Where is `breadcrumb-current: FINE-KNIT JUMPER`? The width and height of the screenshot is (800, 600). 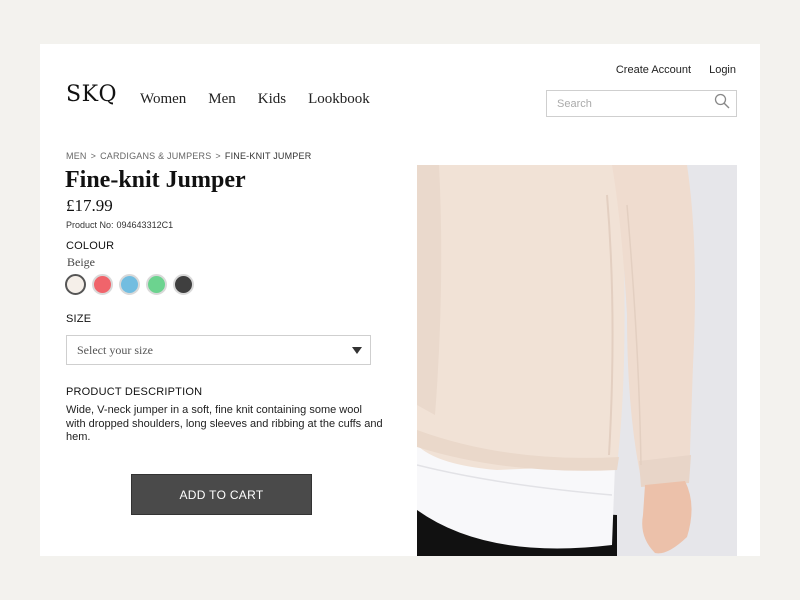
breadcrumb-current: FINE-KNIT JUMPER is located at coordinates (268, 156).